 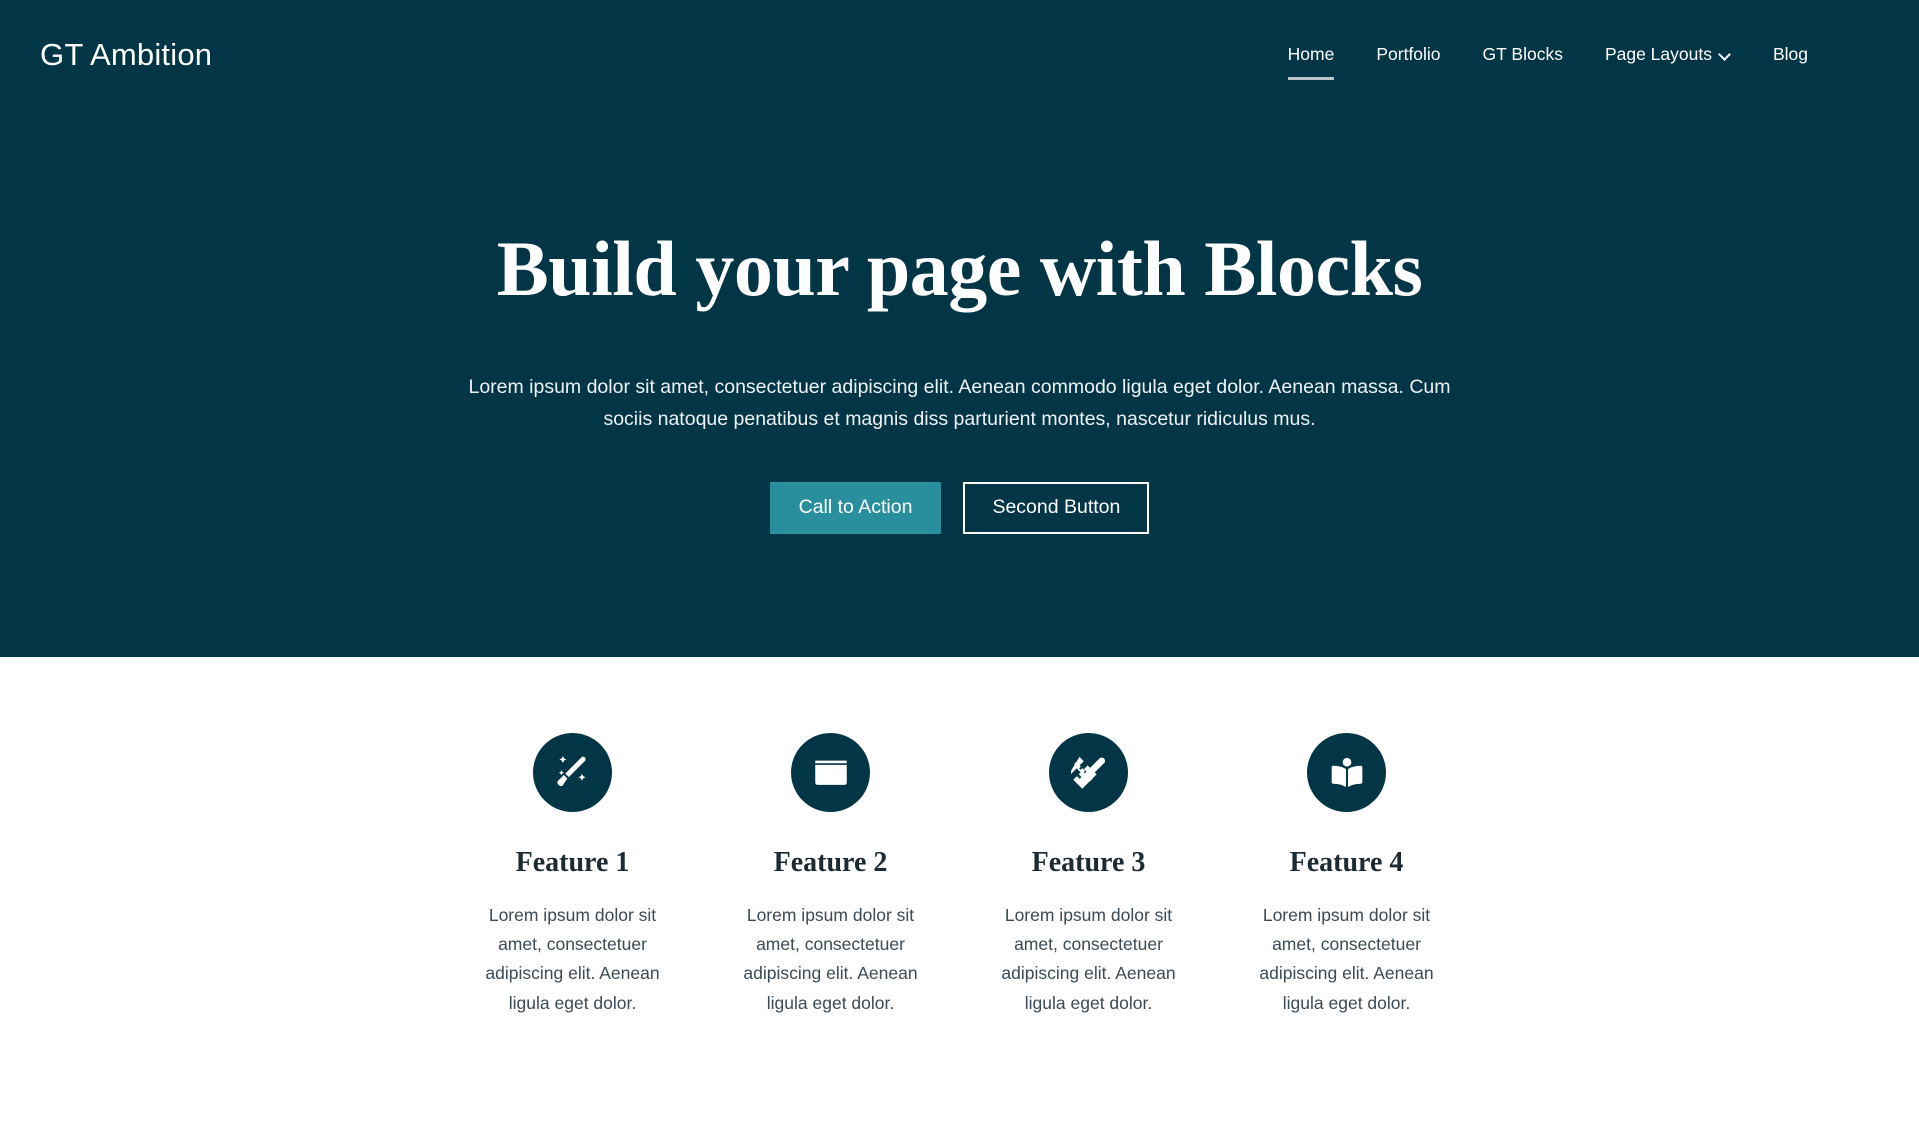 What do you see at coordinates (960, 508) in the screenshot?
I see `hero-button-group: Call to Action Second Button` at bounding box center [960, 508].